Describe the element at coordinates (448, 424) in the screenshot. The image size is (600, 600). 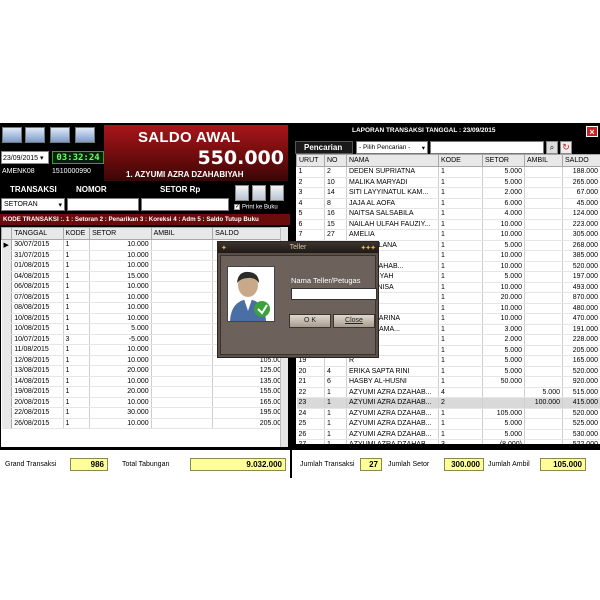
I see `table-row: 25 1 AZYUMI AZRA DZAHAB... 1 5.000 525.000` at that location.